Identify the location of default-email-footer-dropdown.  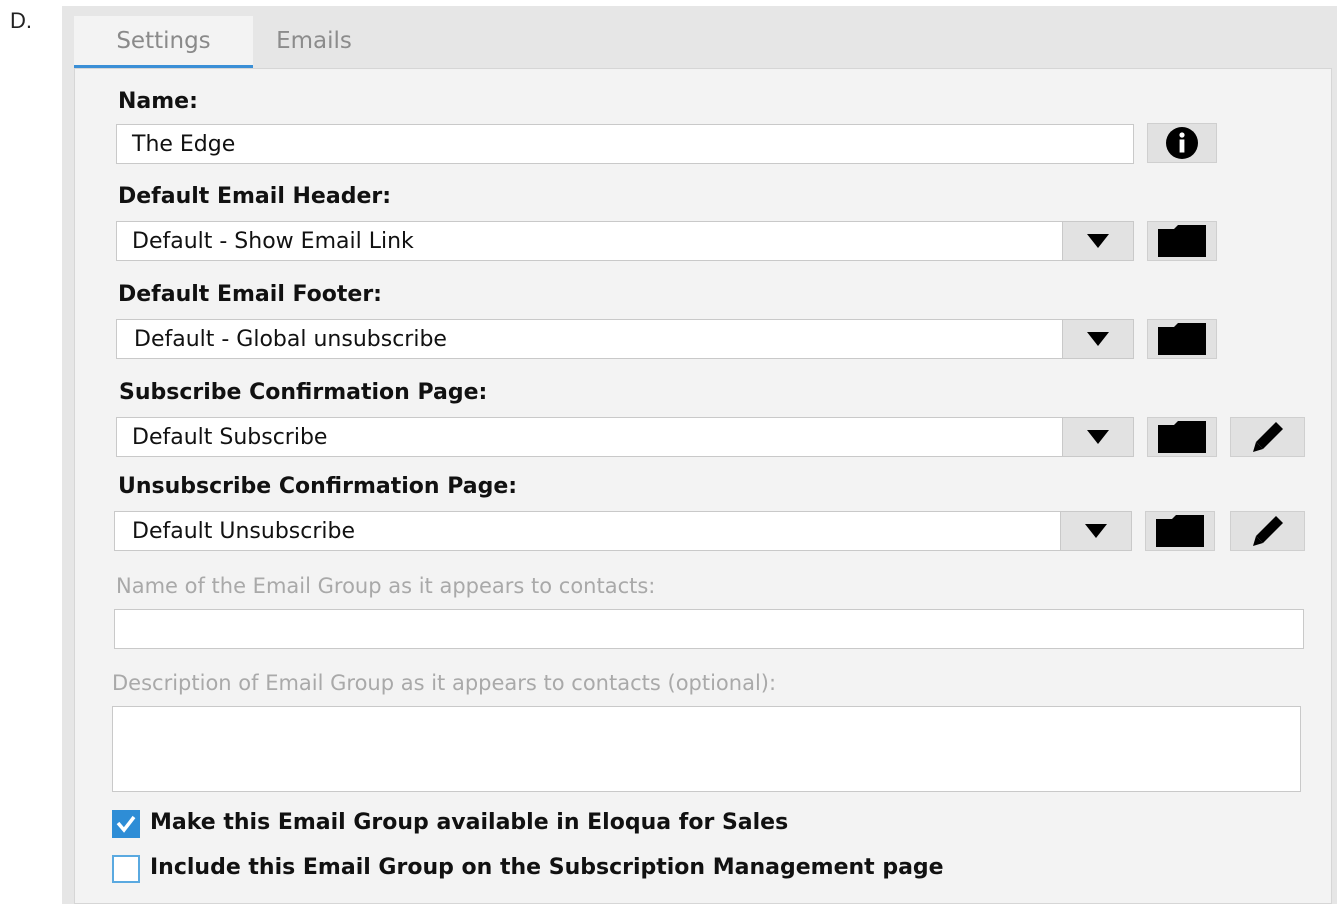
(1097, 339).